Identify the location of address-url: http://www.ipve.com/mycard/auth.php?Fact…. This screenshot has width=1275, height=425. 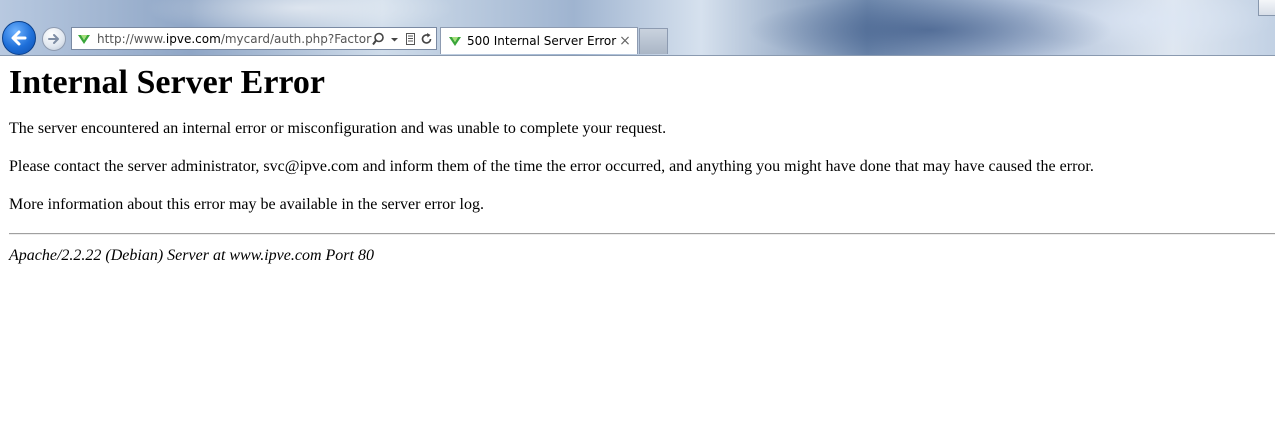
(234, 39).